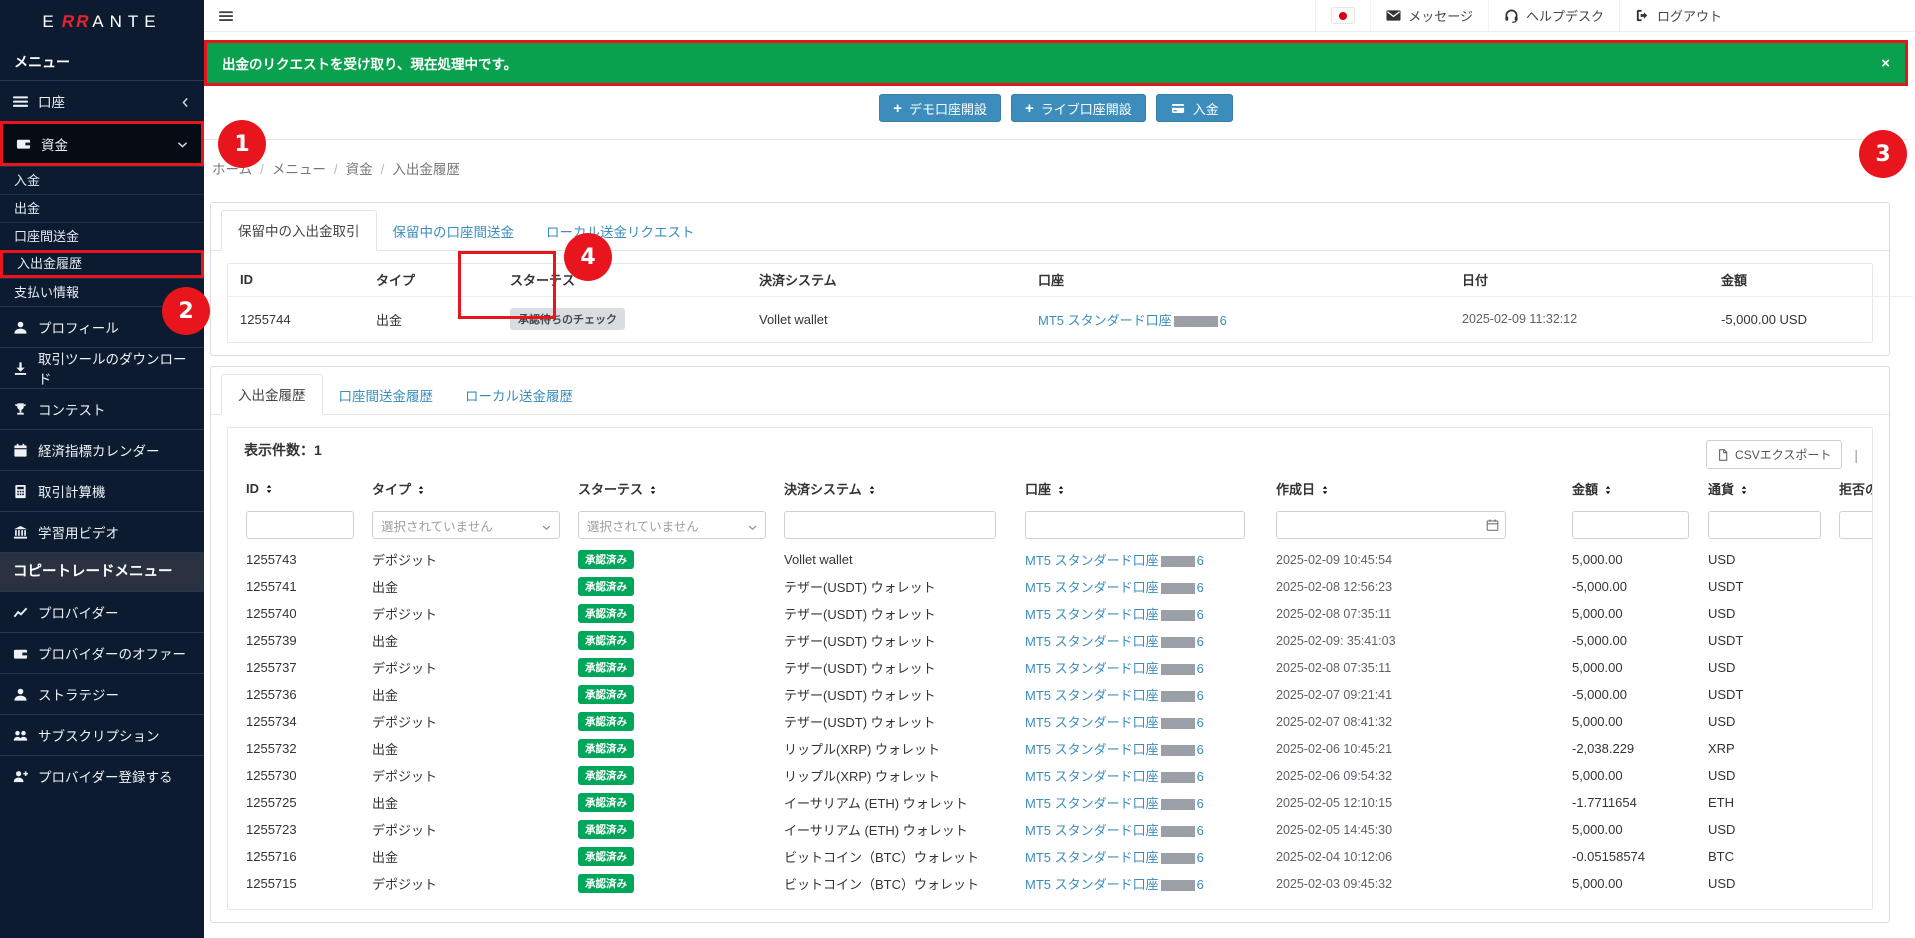 The image size is (1915, 938). Describe the element at coordinates (102, 143) in the screenshot. I see `sidebar-item-funds: 資金` at that location.